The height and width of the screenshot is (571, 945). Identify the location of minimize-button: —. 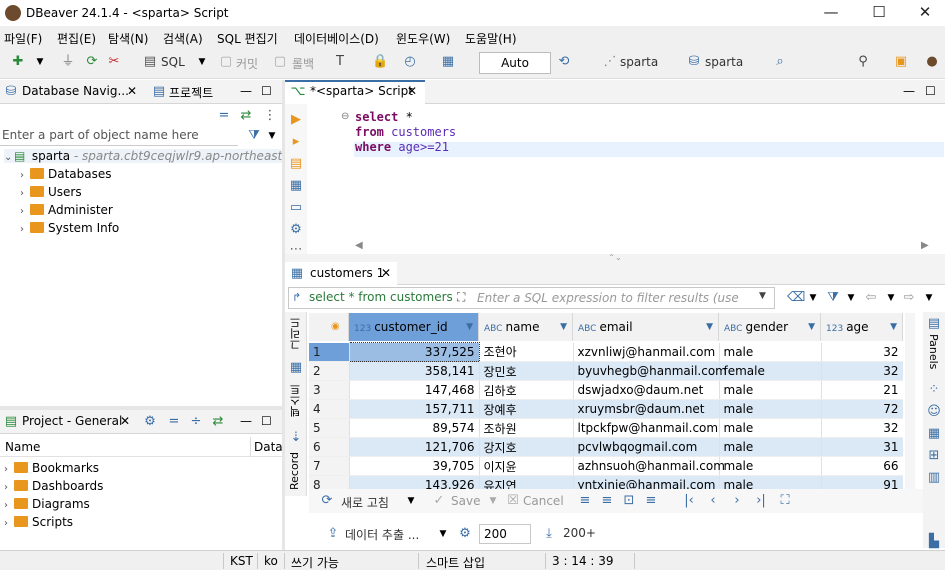
(831, 13).